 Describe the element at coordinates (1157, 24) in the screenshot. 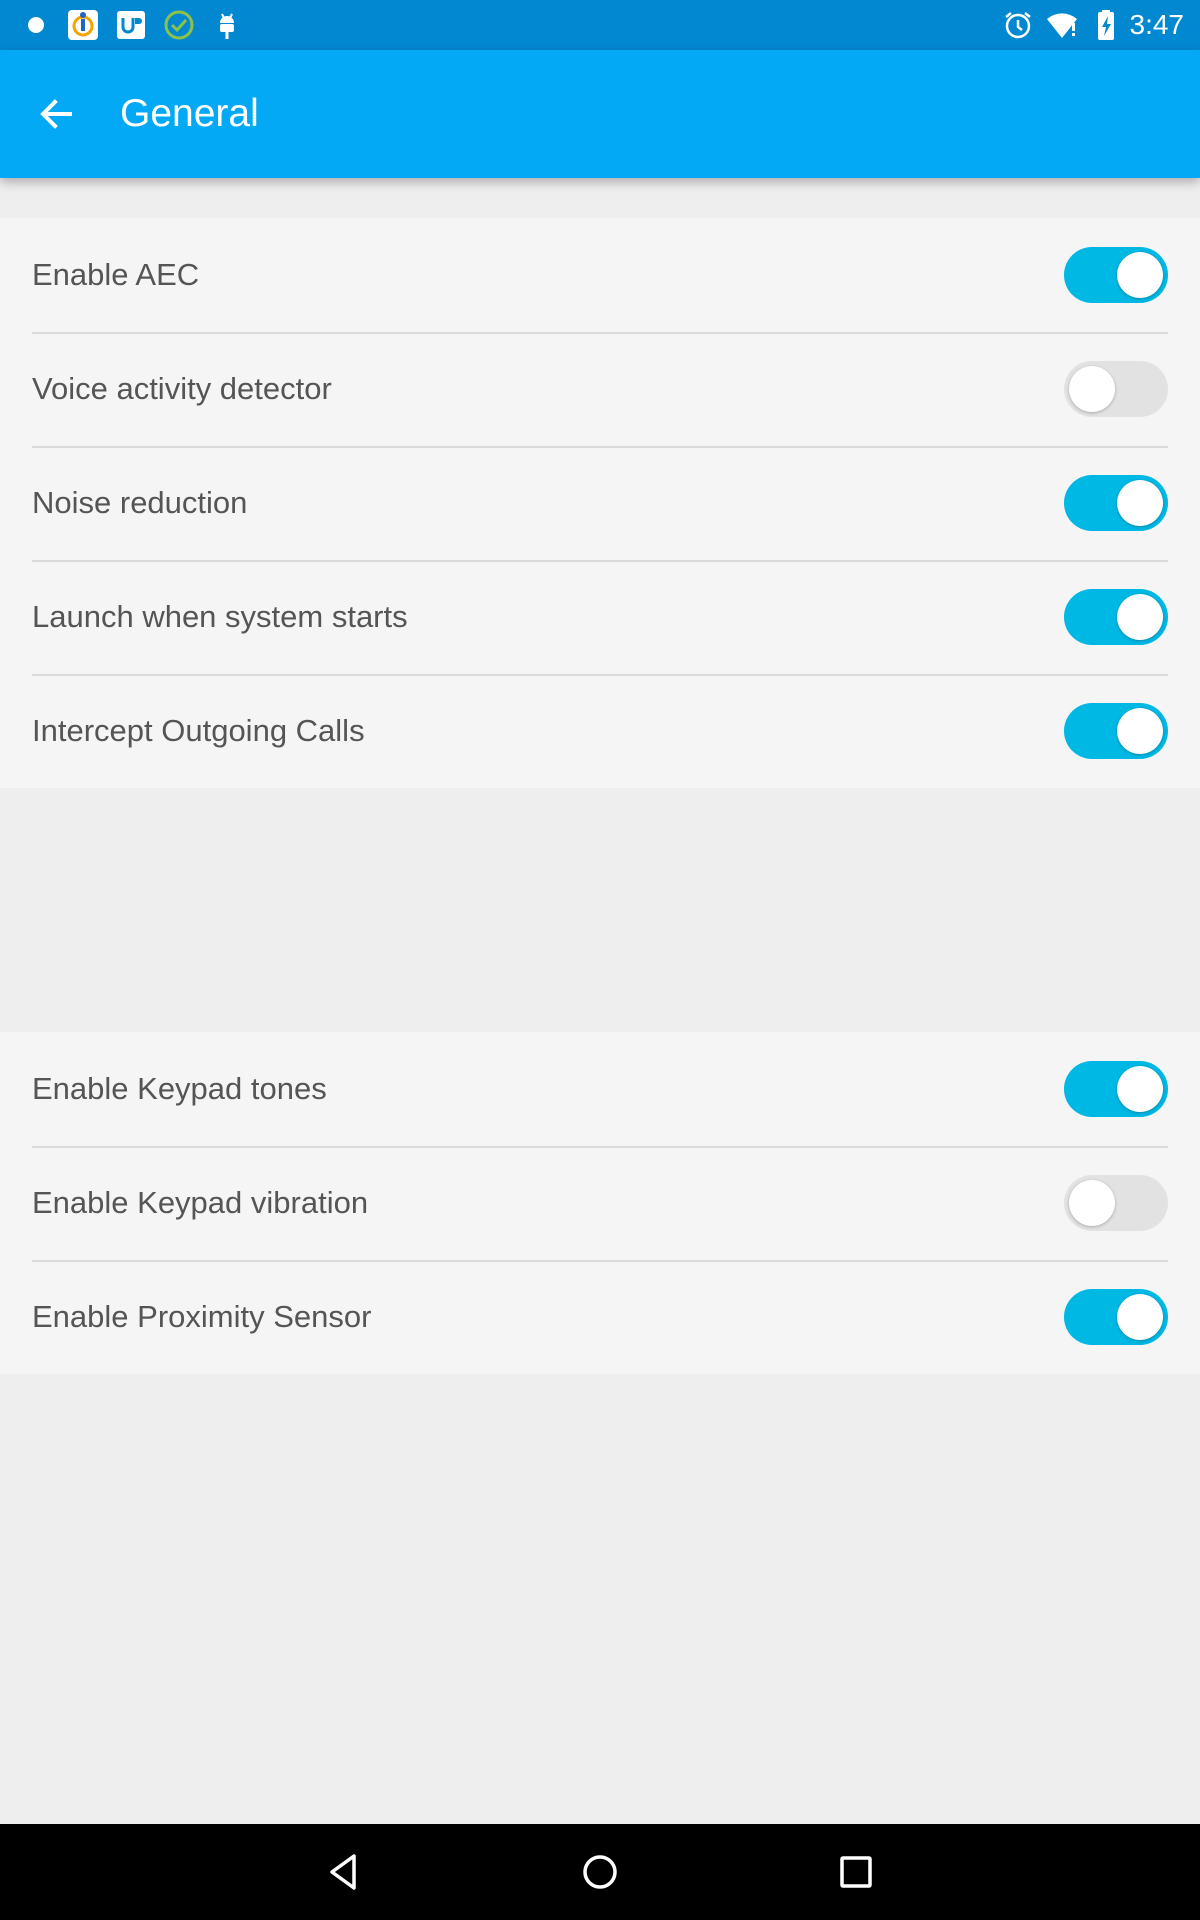

I see `status-time: 3:47` at that location.